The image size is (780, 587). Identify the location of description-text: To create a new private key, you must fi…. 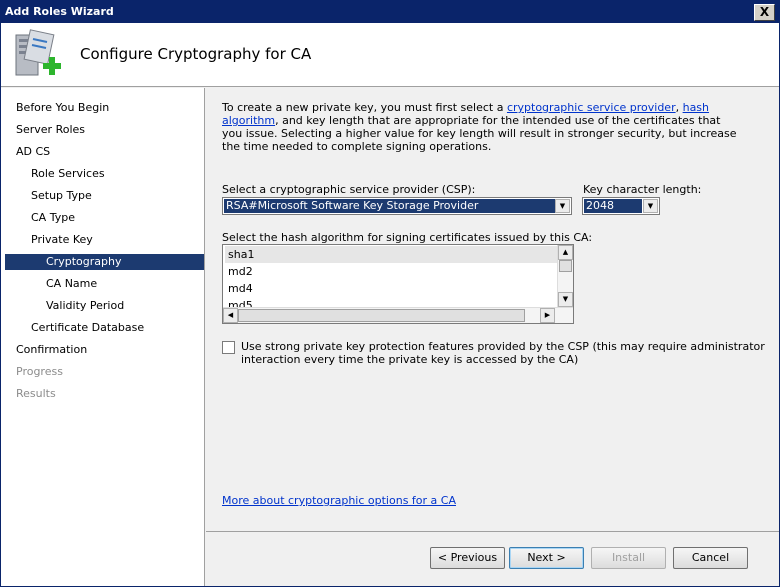
(482, 127).